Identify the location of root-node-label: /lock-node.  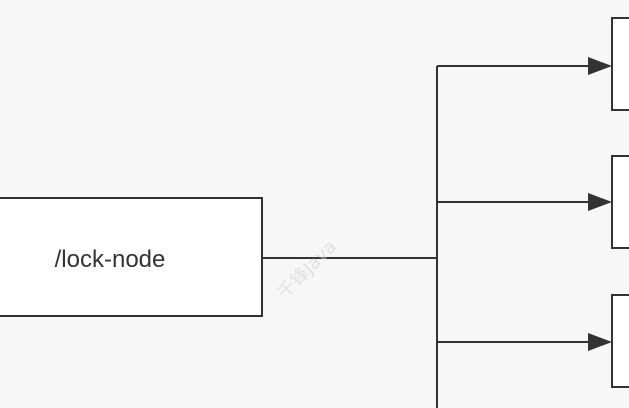
(110, 259).